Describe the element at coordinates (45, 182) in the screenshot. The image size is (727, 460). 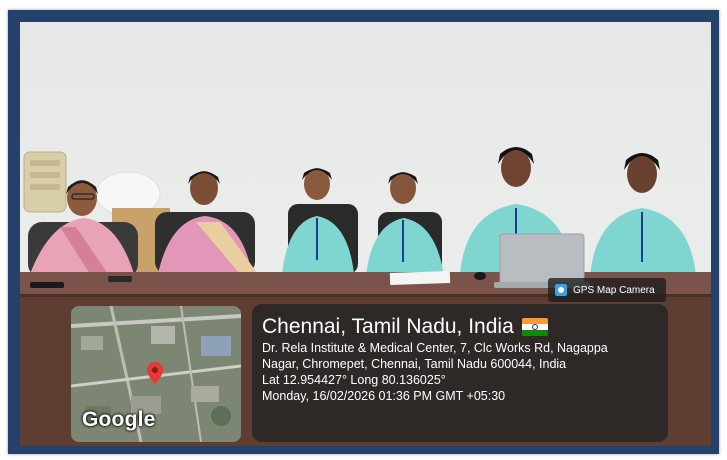
I see `stacked-chairs` at that location.